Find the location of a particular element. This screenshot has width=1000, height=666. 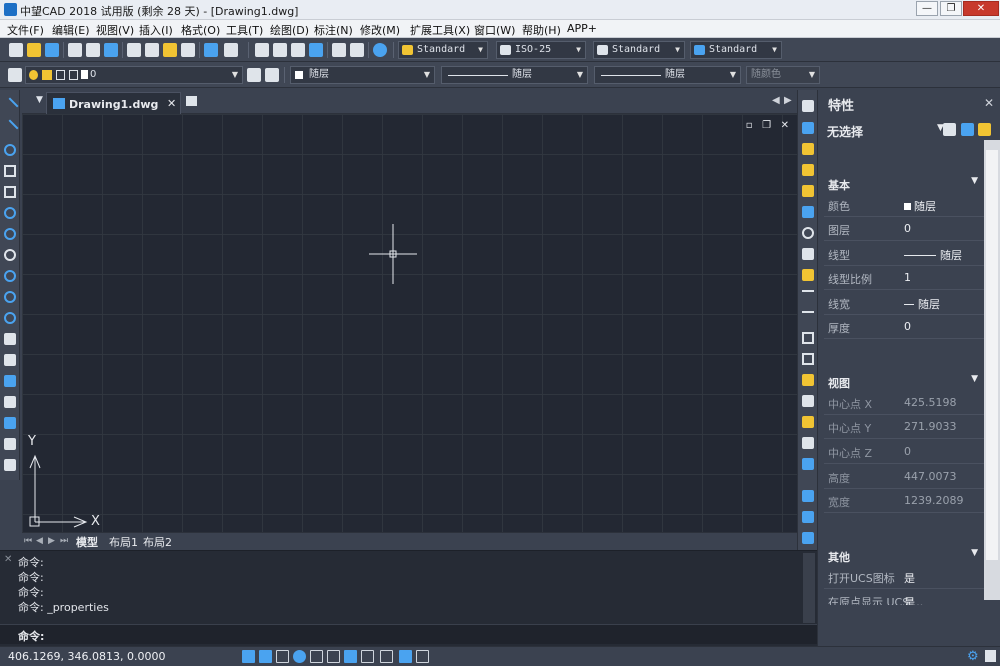

gradient-icon is located at coordinates (10, 423).